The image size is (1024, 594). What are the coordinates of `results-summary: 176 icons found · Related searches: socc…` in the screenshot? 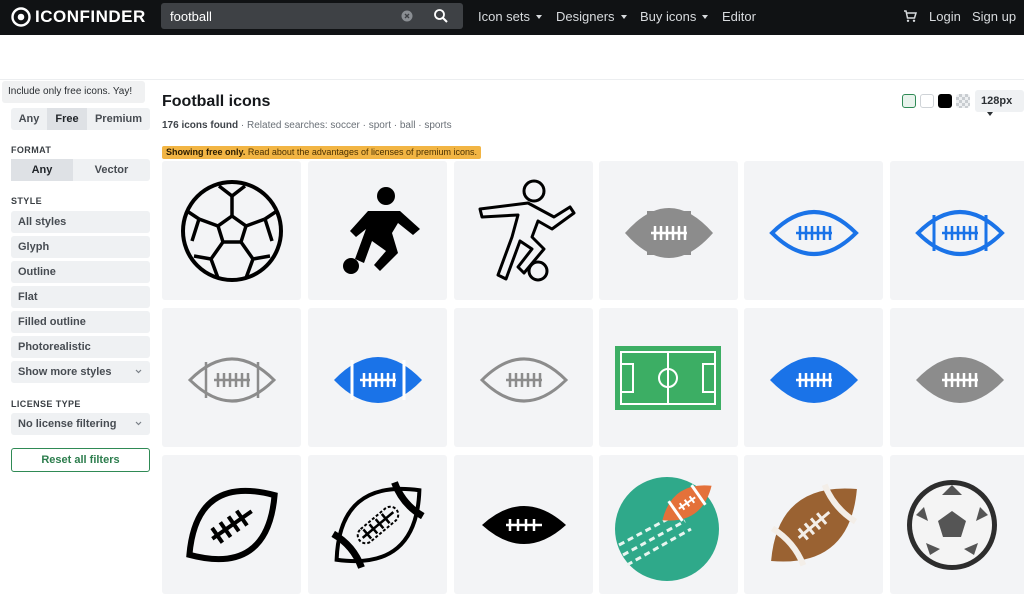 It's located at (307, 125).